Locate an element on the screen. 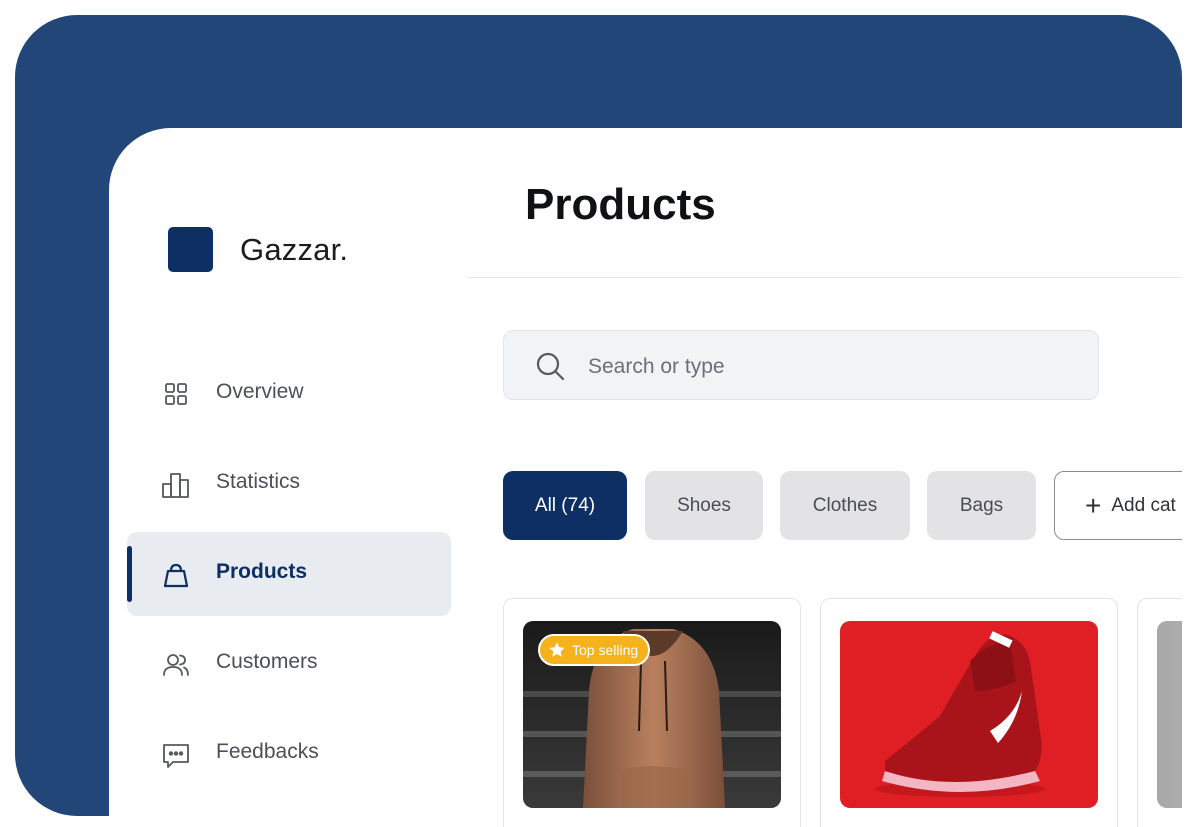 This screenshot has height=827, width=1193. top-selling-badge: Top selling is located at coordinates (594, 650).